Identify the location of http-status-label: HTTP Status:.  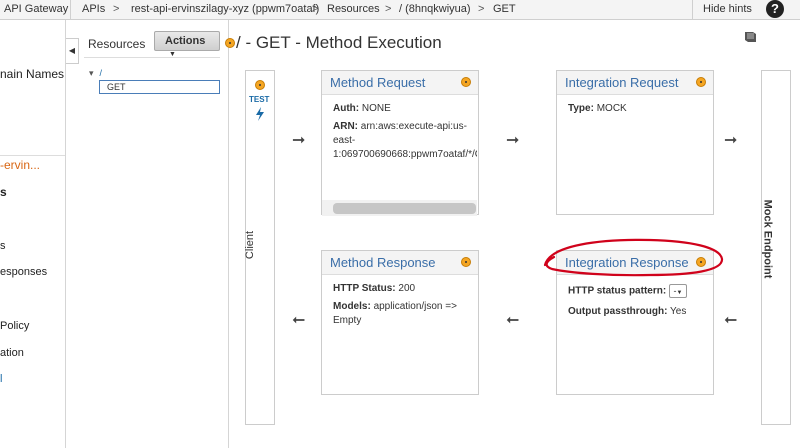
(364, 288).